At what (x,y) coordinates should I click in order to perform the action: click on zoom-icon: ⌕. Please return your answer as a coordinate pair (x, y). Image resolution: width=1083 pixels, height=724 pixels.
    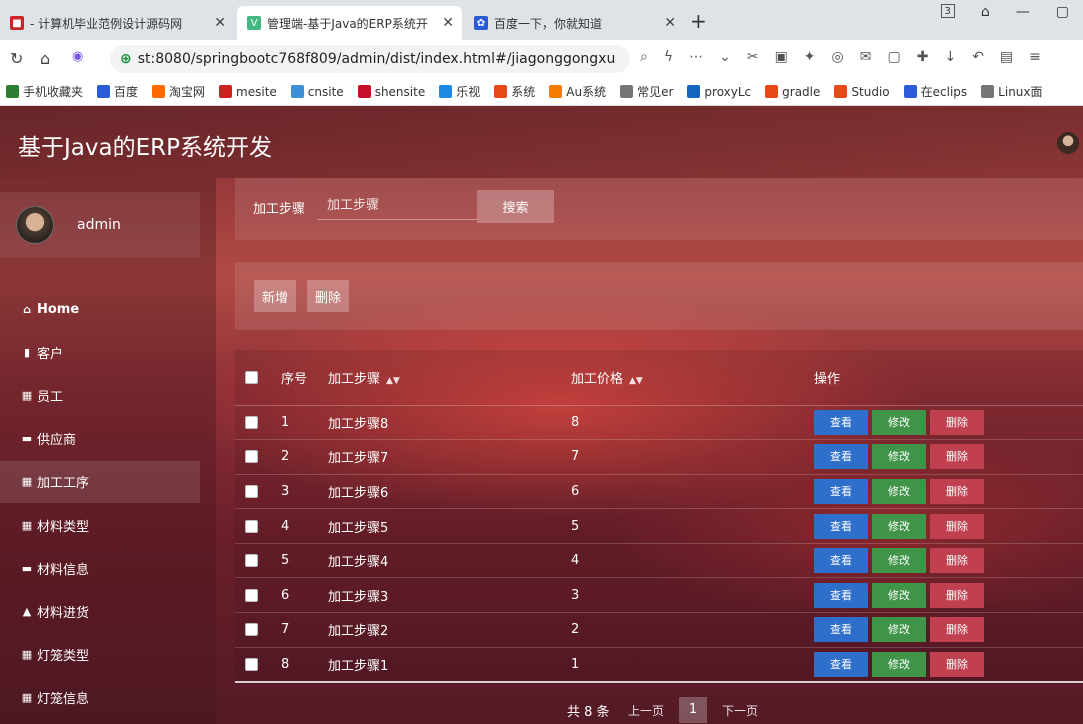
    Looking at the image, I should click on (644, 57).